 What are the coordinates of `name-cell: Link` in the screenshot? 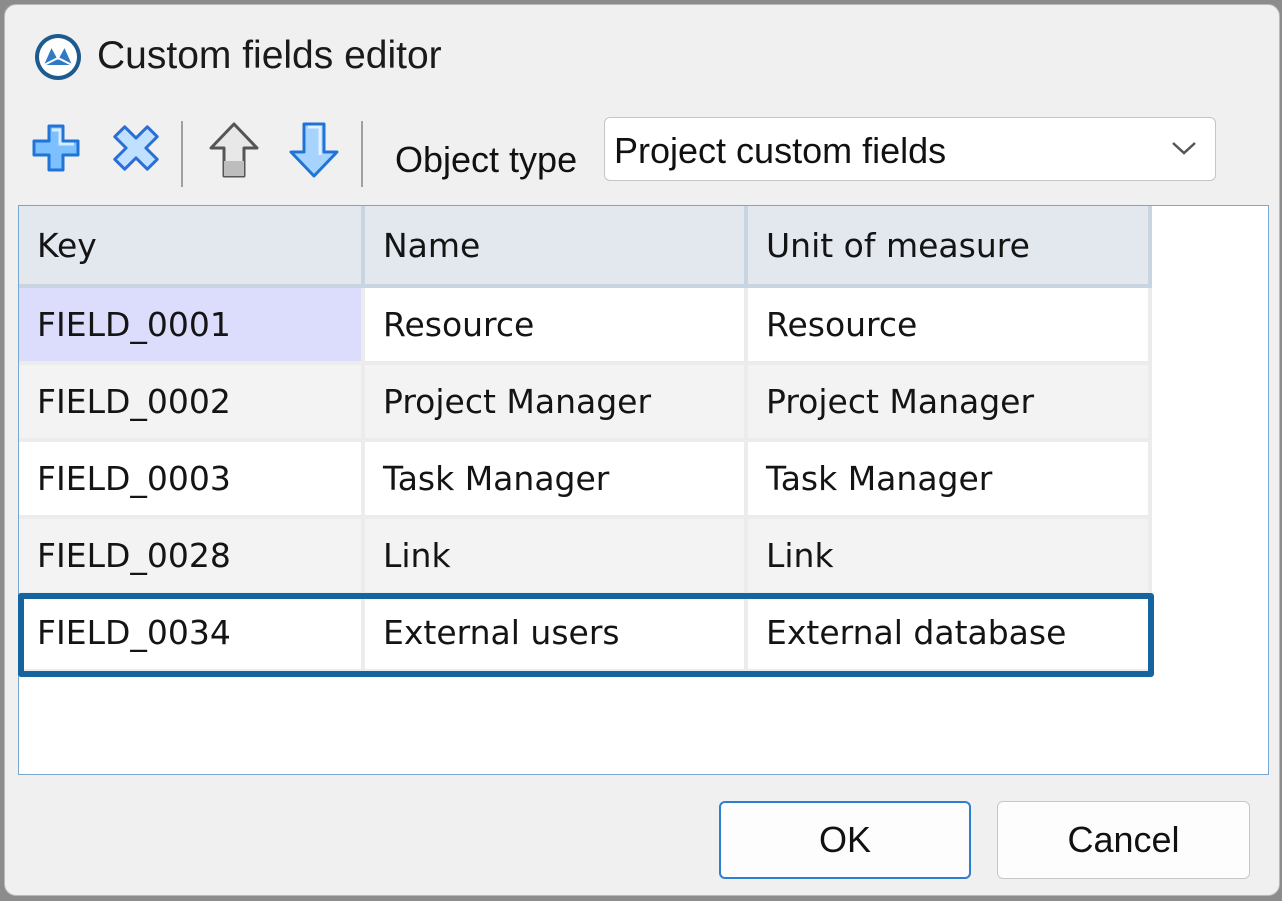 It's located at (555, 556).